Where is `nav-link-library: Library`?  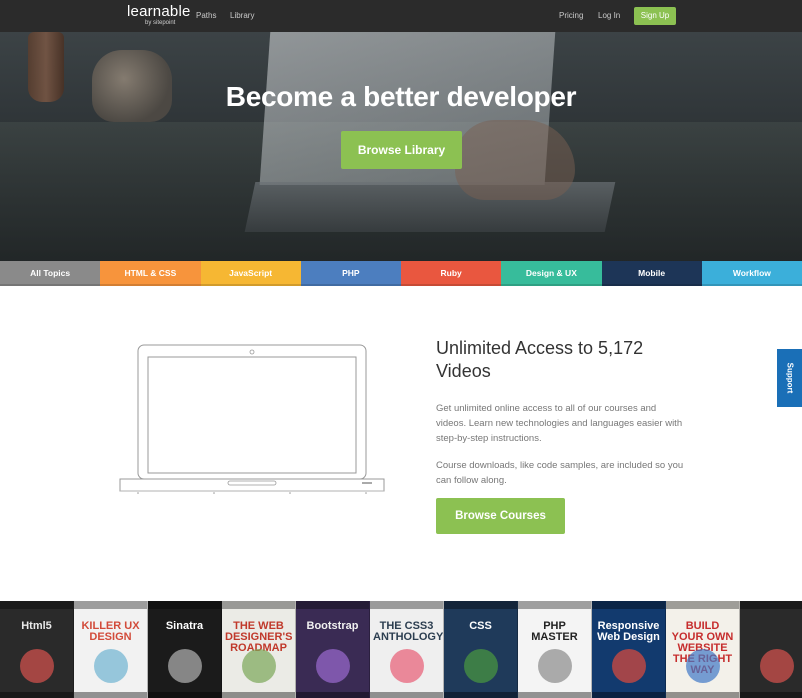 nav-link-library: Library is located at coordinates (242, 15).